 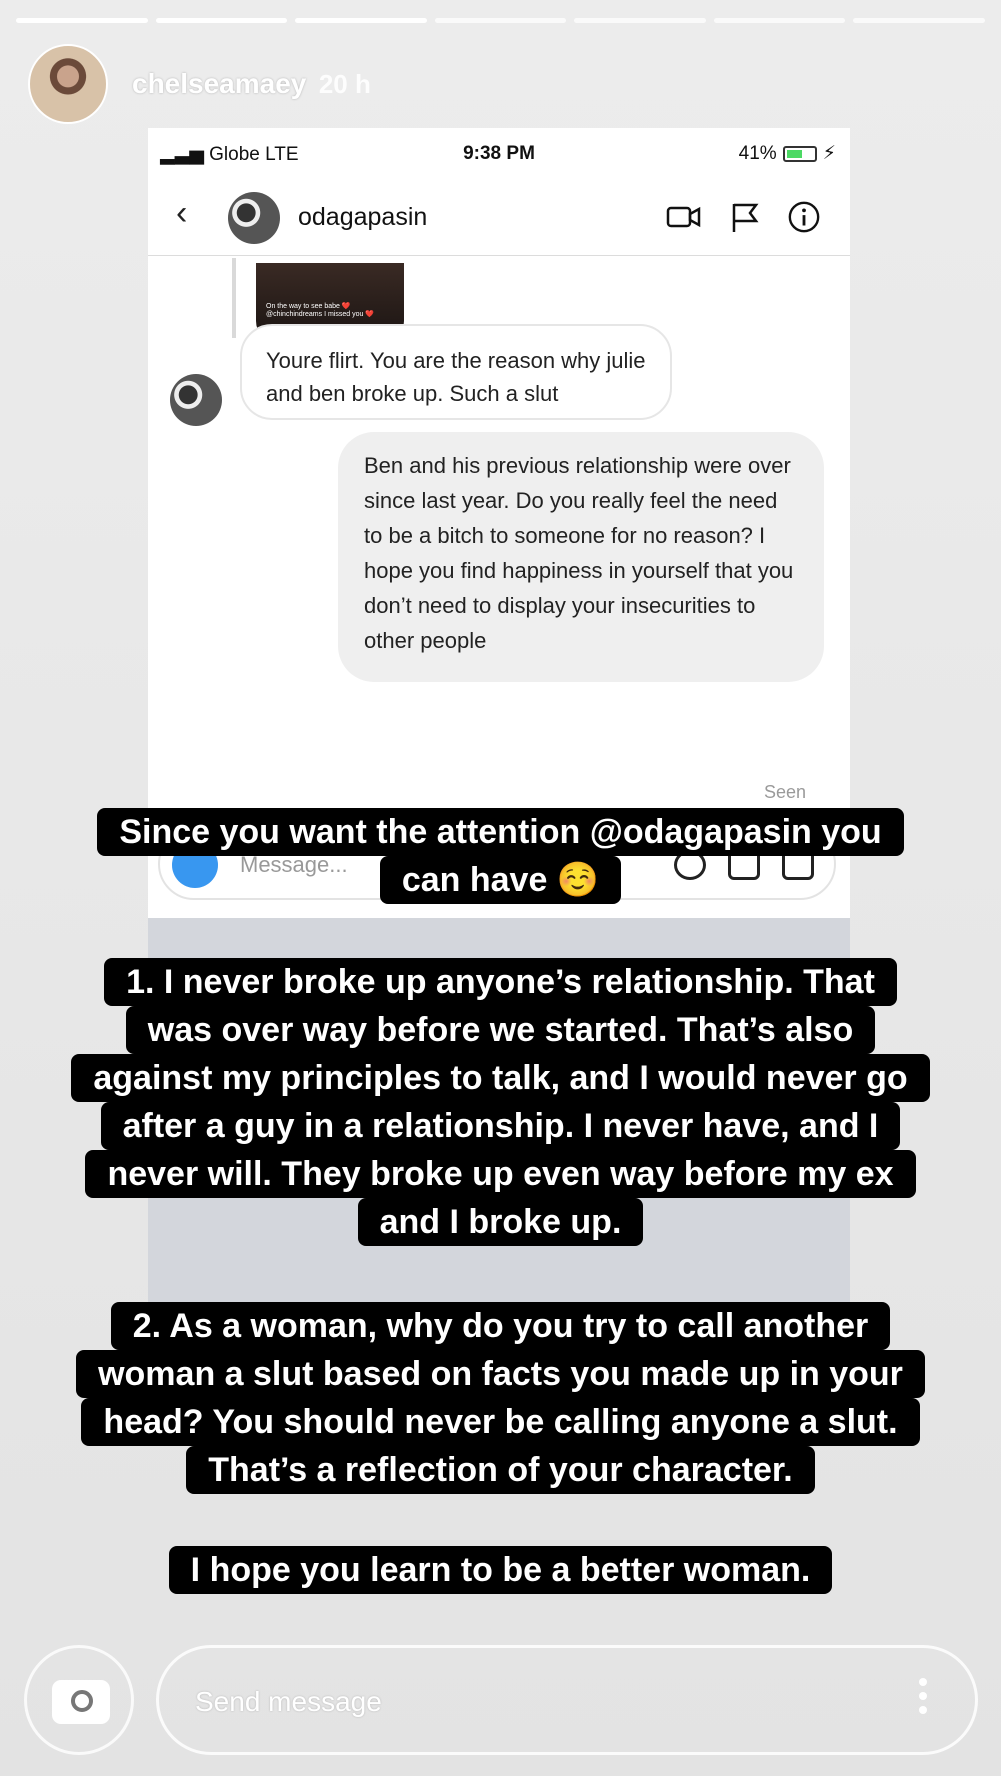 What do you see at coordinates (234, 298) in the screenshot?
I see `reply-indicator` at bounding box center [234, 298].